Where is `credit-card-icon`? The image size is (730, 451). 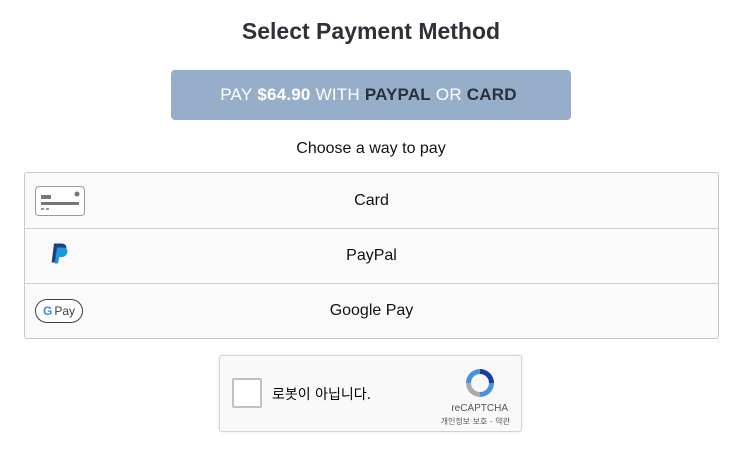
credit-card-icon is located at coordinates (60, 200).